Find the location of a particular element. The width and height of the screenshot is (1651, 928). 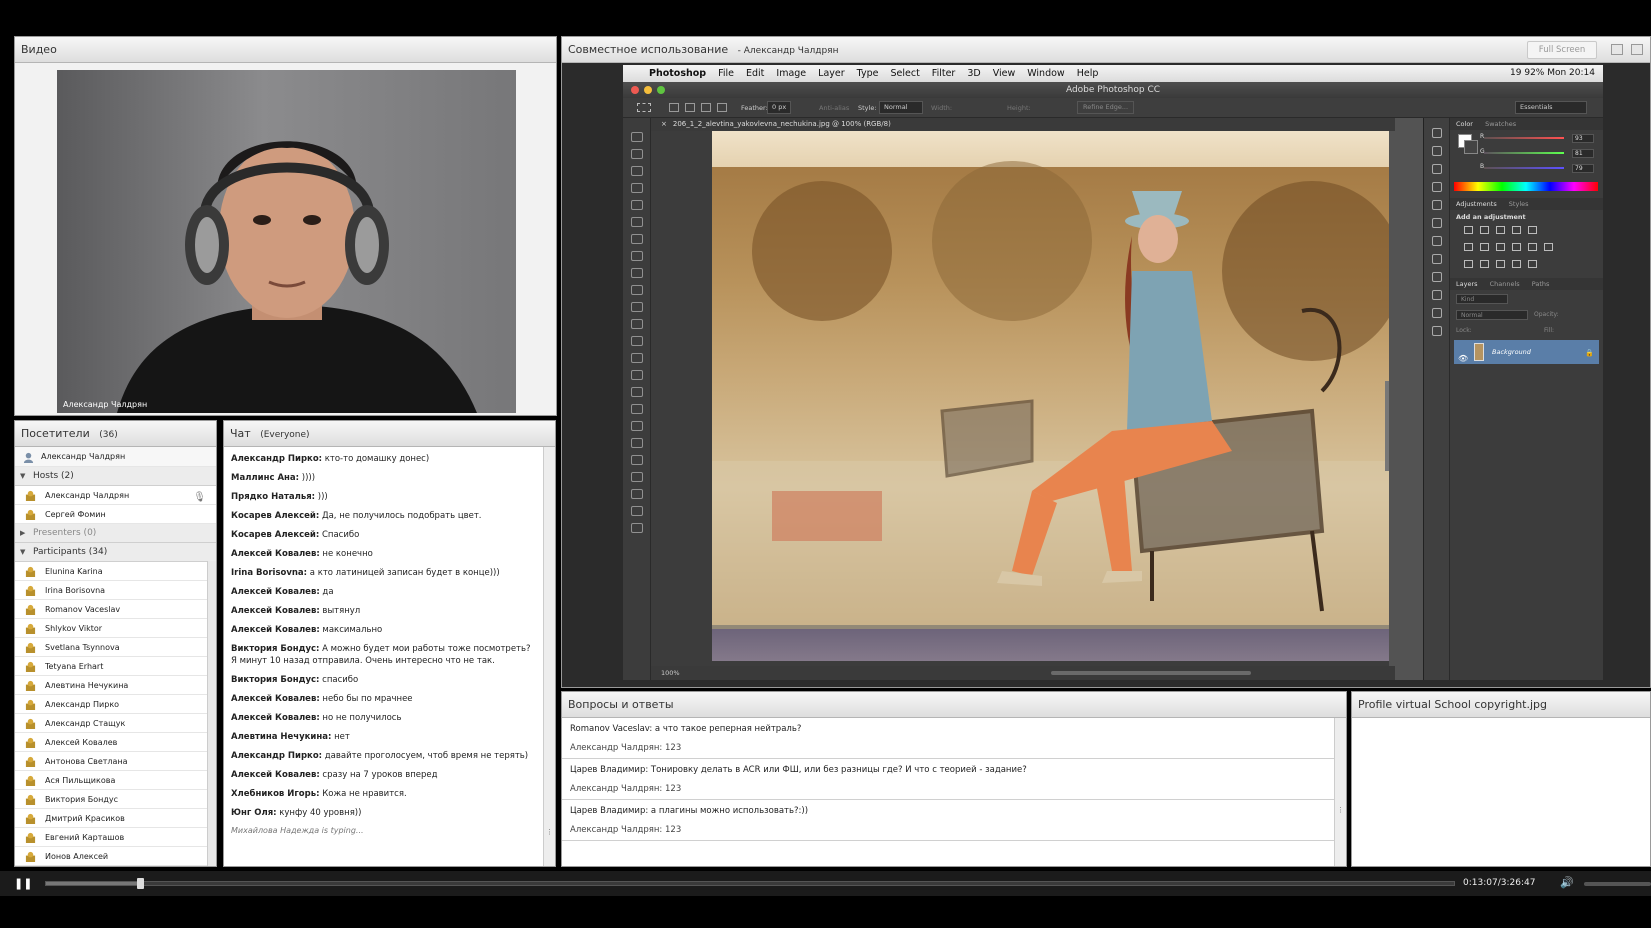

menu-image: Image is located at coordinates (791, 73).